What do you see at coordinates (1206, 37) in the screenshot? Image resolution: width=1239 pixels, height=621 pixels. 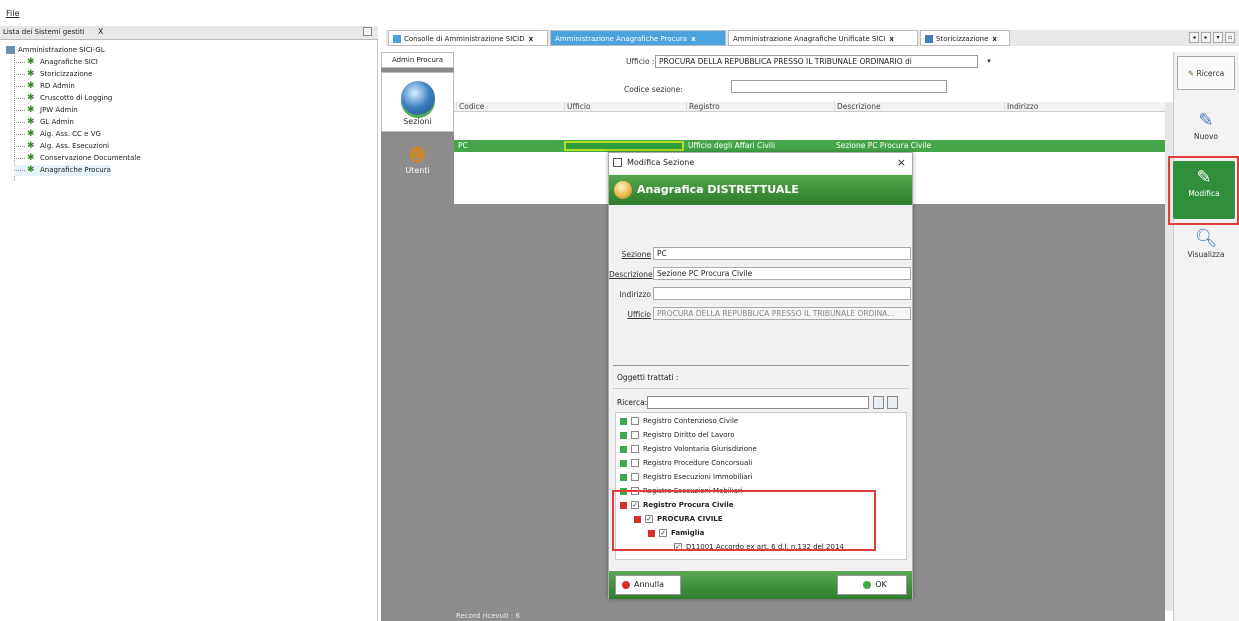 I see `tab-right-icon: ▸` at bounding box center [1206, 37].